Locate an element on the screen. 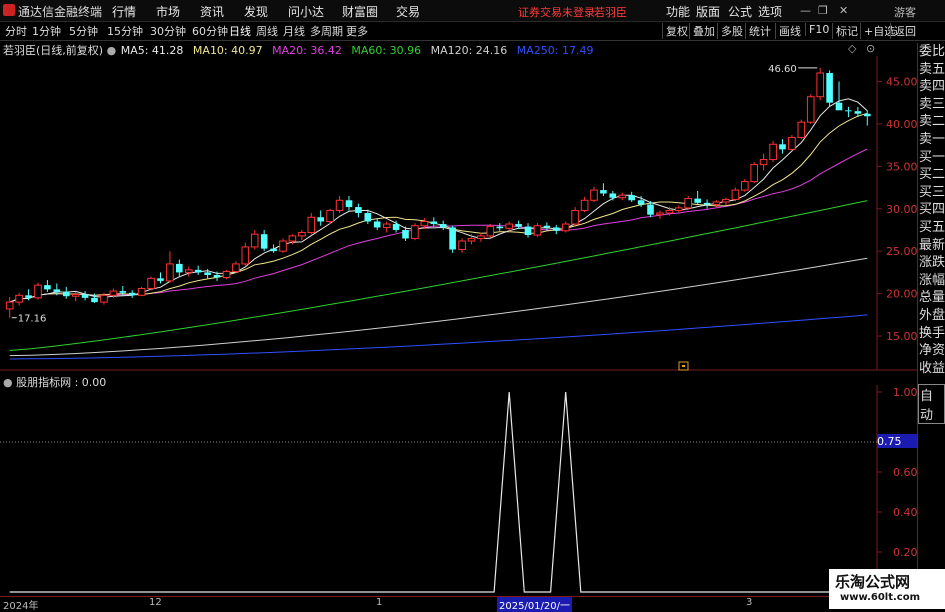 The image size is (945, 612). quote-field-label: 买一 is located at coordinates (932, 157).